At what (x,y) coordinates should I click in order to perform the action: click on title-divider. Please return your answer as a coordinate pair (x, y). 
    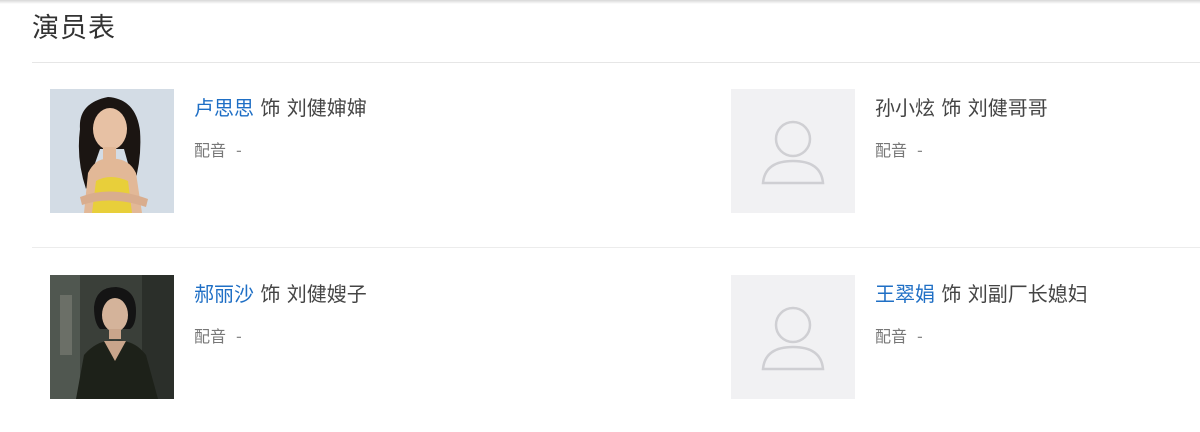
    Looking at the image, I should click on (616, 62).